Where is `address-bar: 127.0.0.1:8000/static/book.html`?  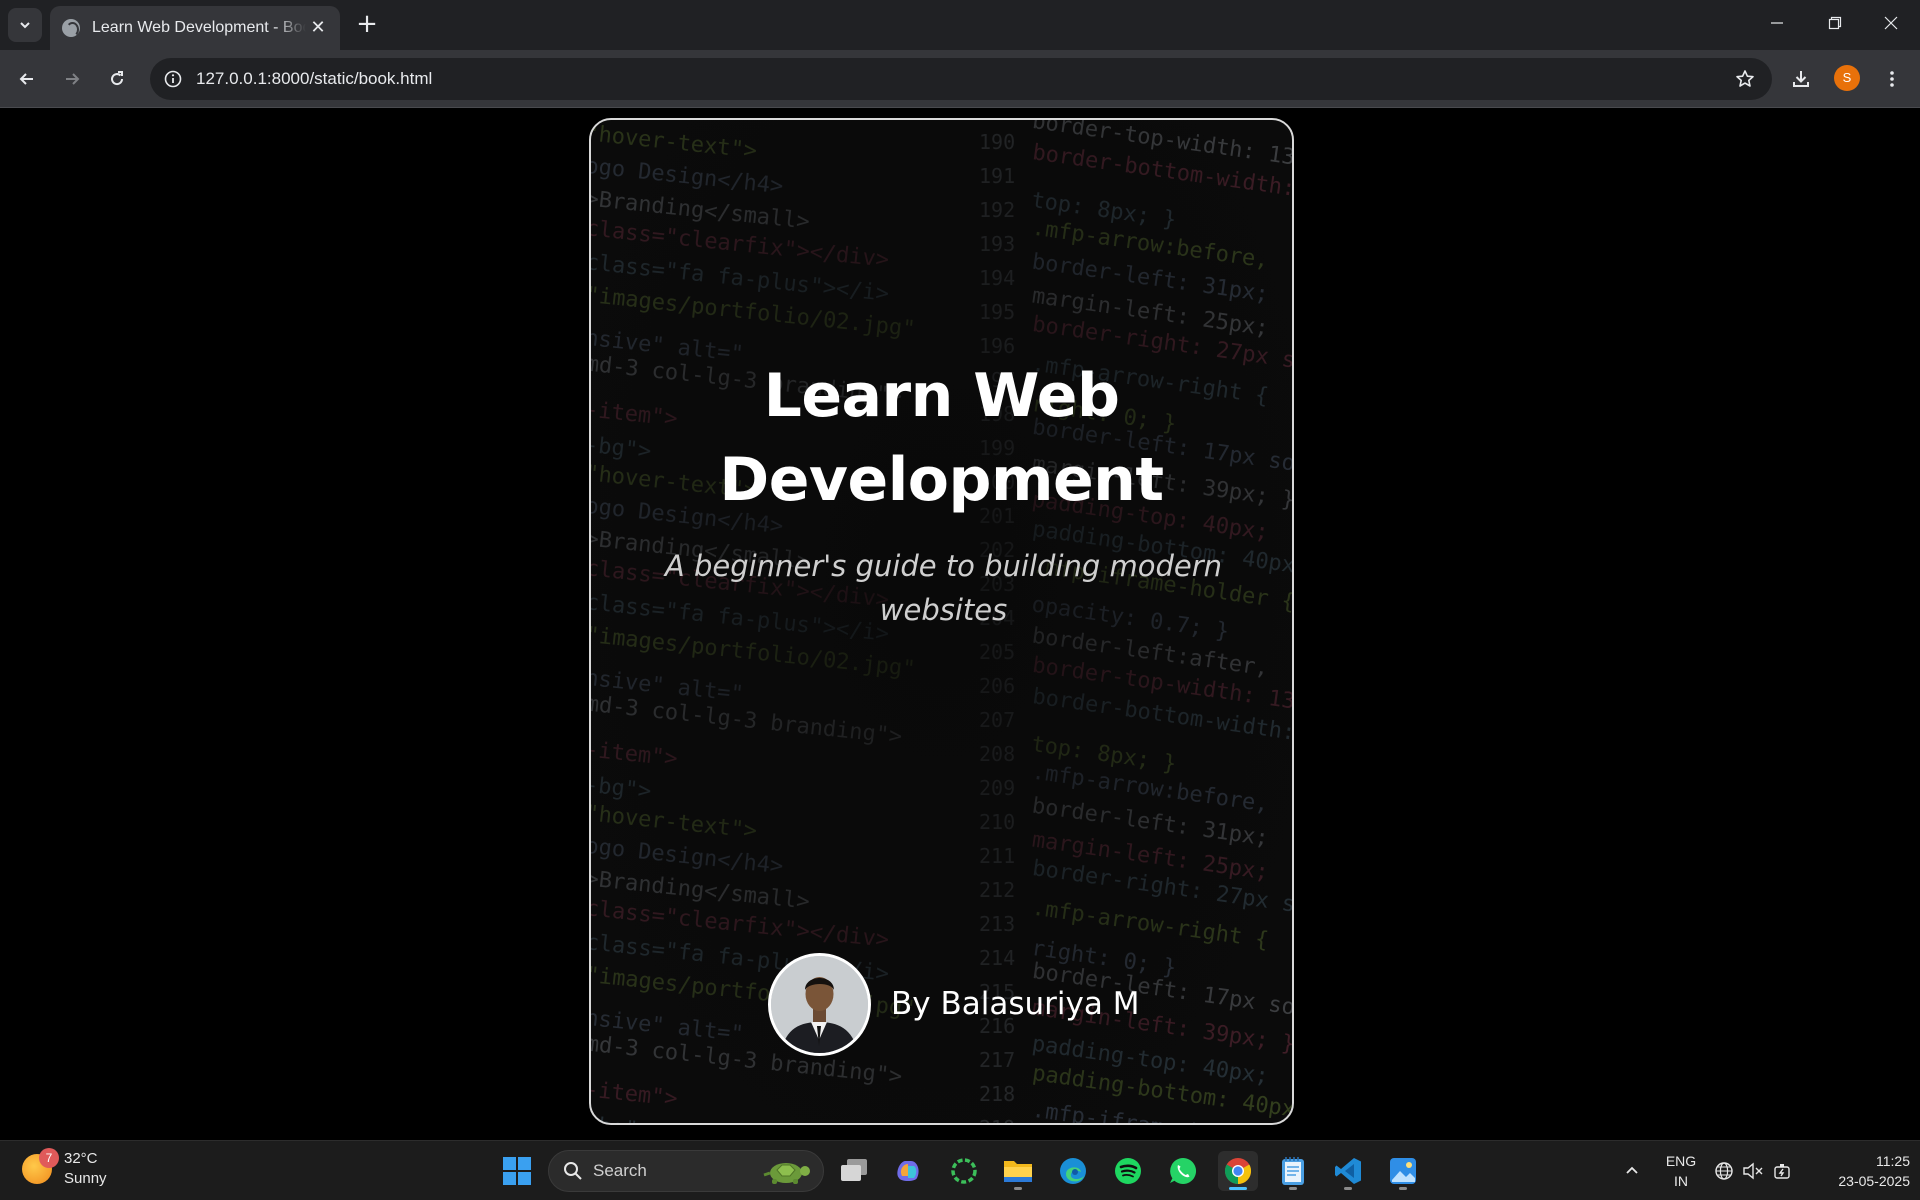 address-bar: 127.0.0.1:8000/static/book.html is located at coordinates (961, 79).